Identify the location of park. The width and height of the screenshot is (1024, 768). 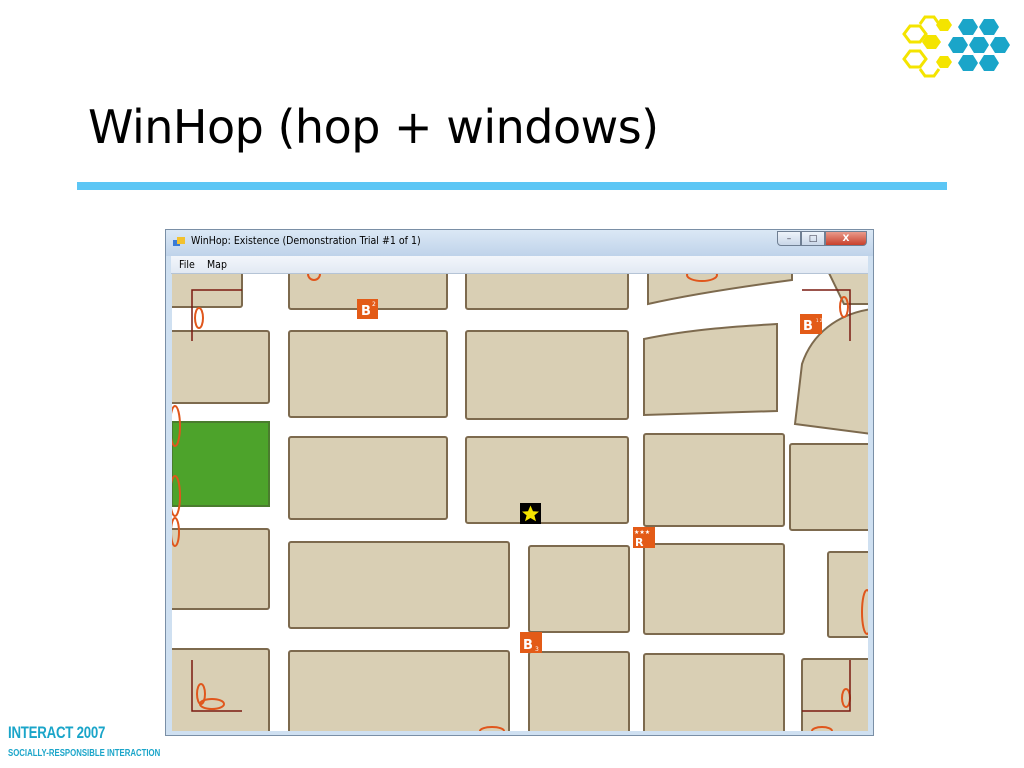
(221, 464).